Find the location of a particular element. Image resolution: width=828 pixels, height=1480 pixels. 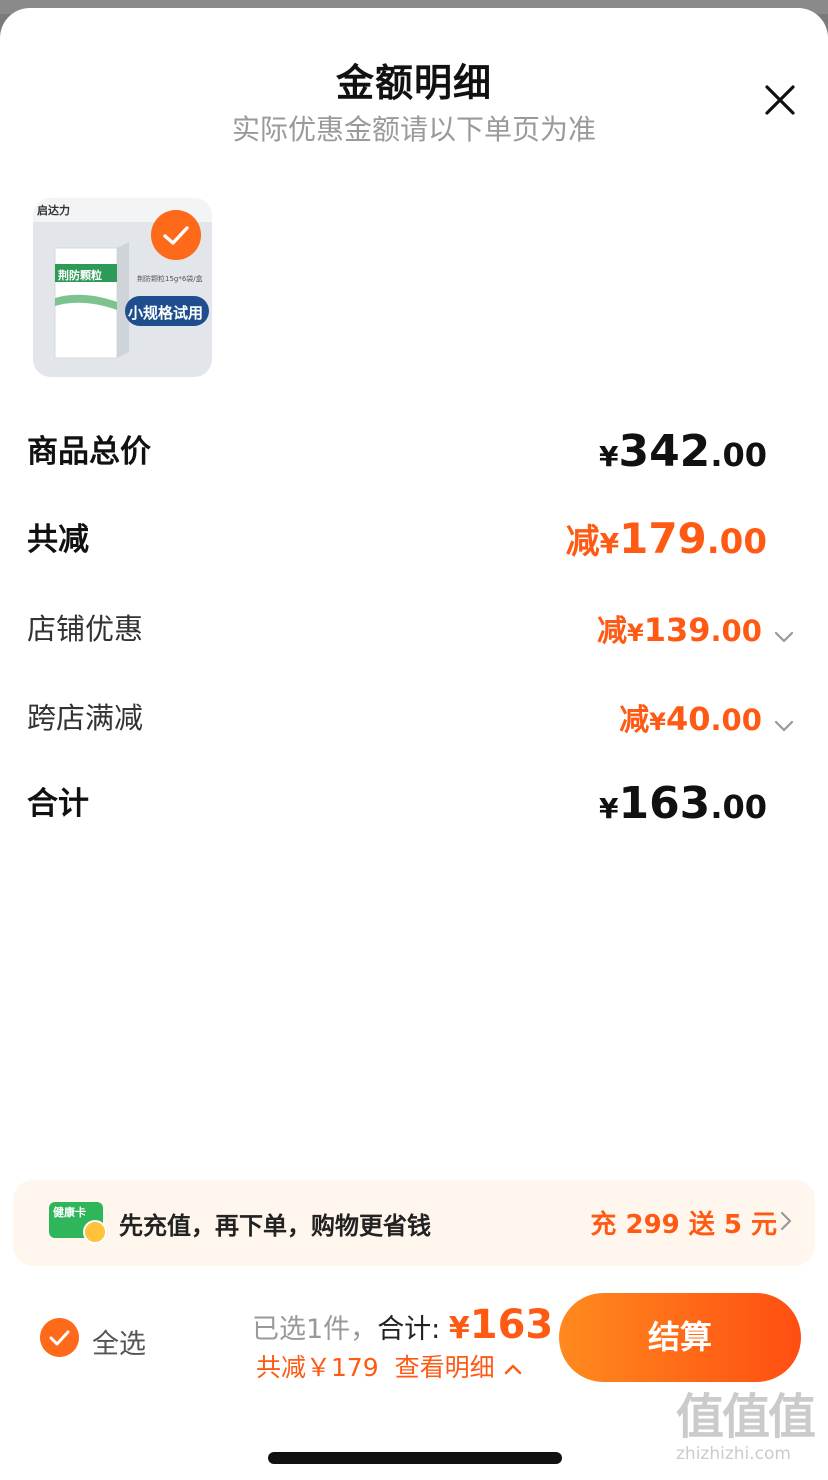

watermark-sub: zhizhizhi.com is located at coordinates (733, 1454).